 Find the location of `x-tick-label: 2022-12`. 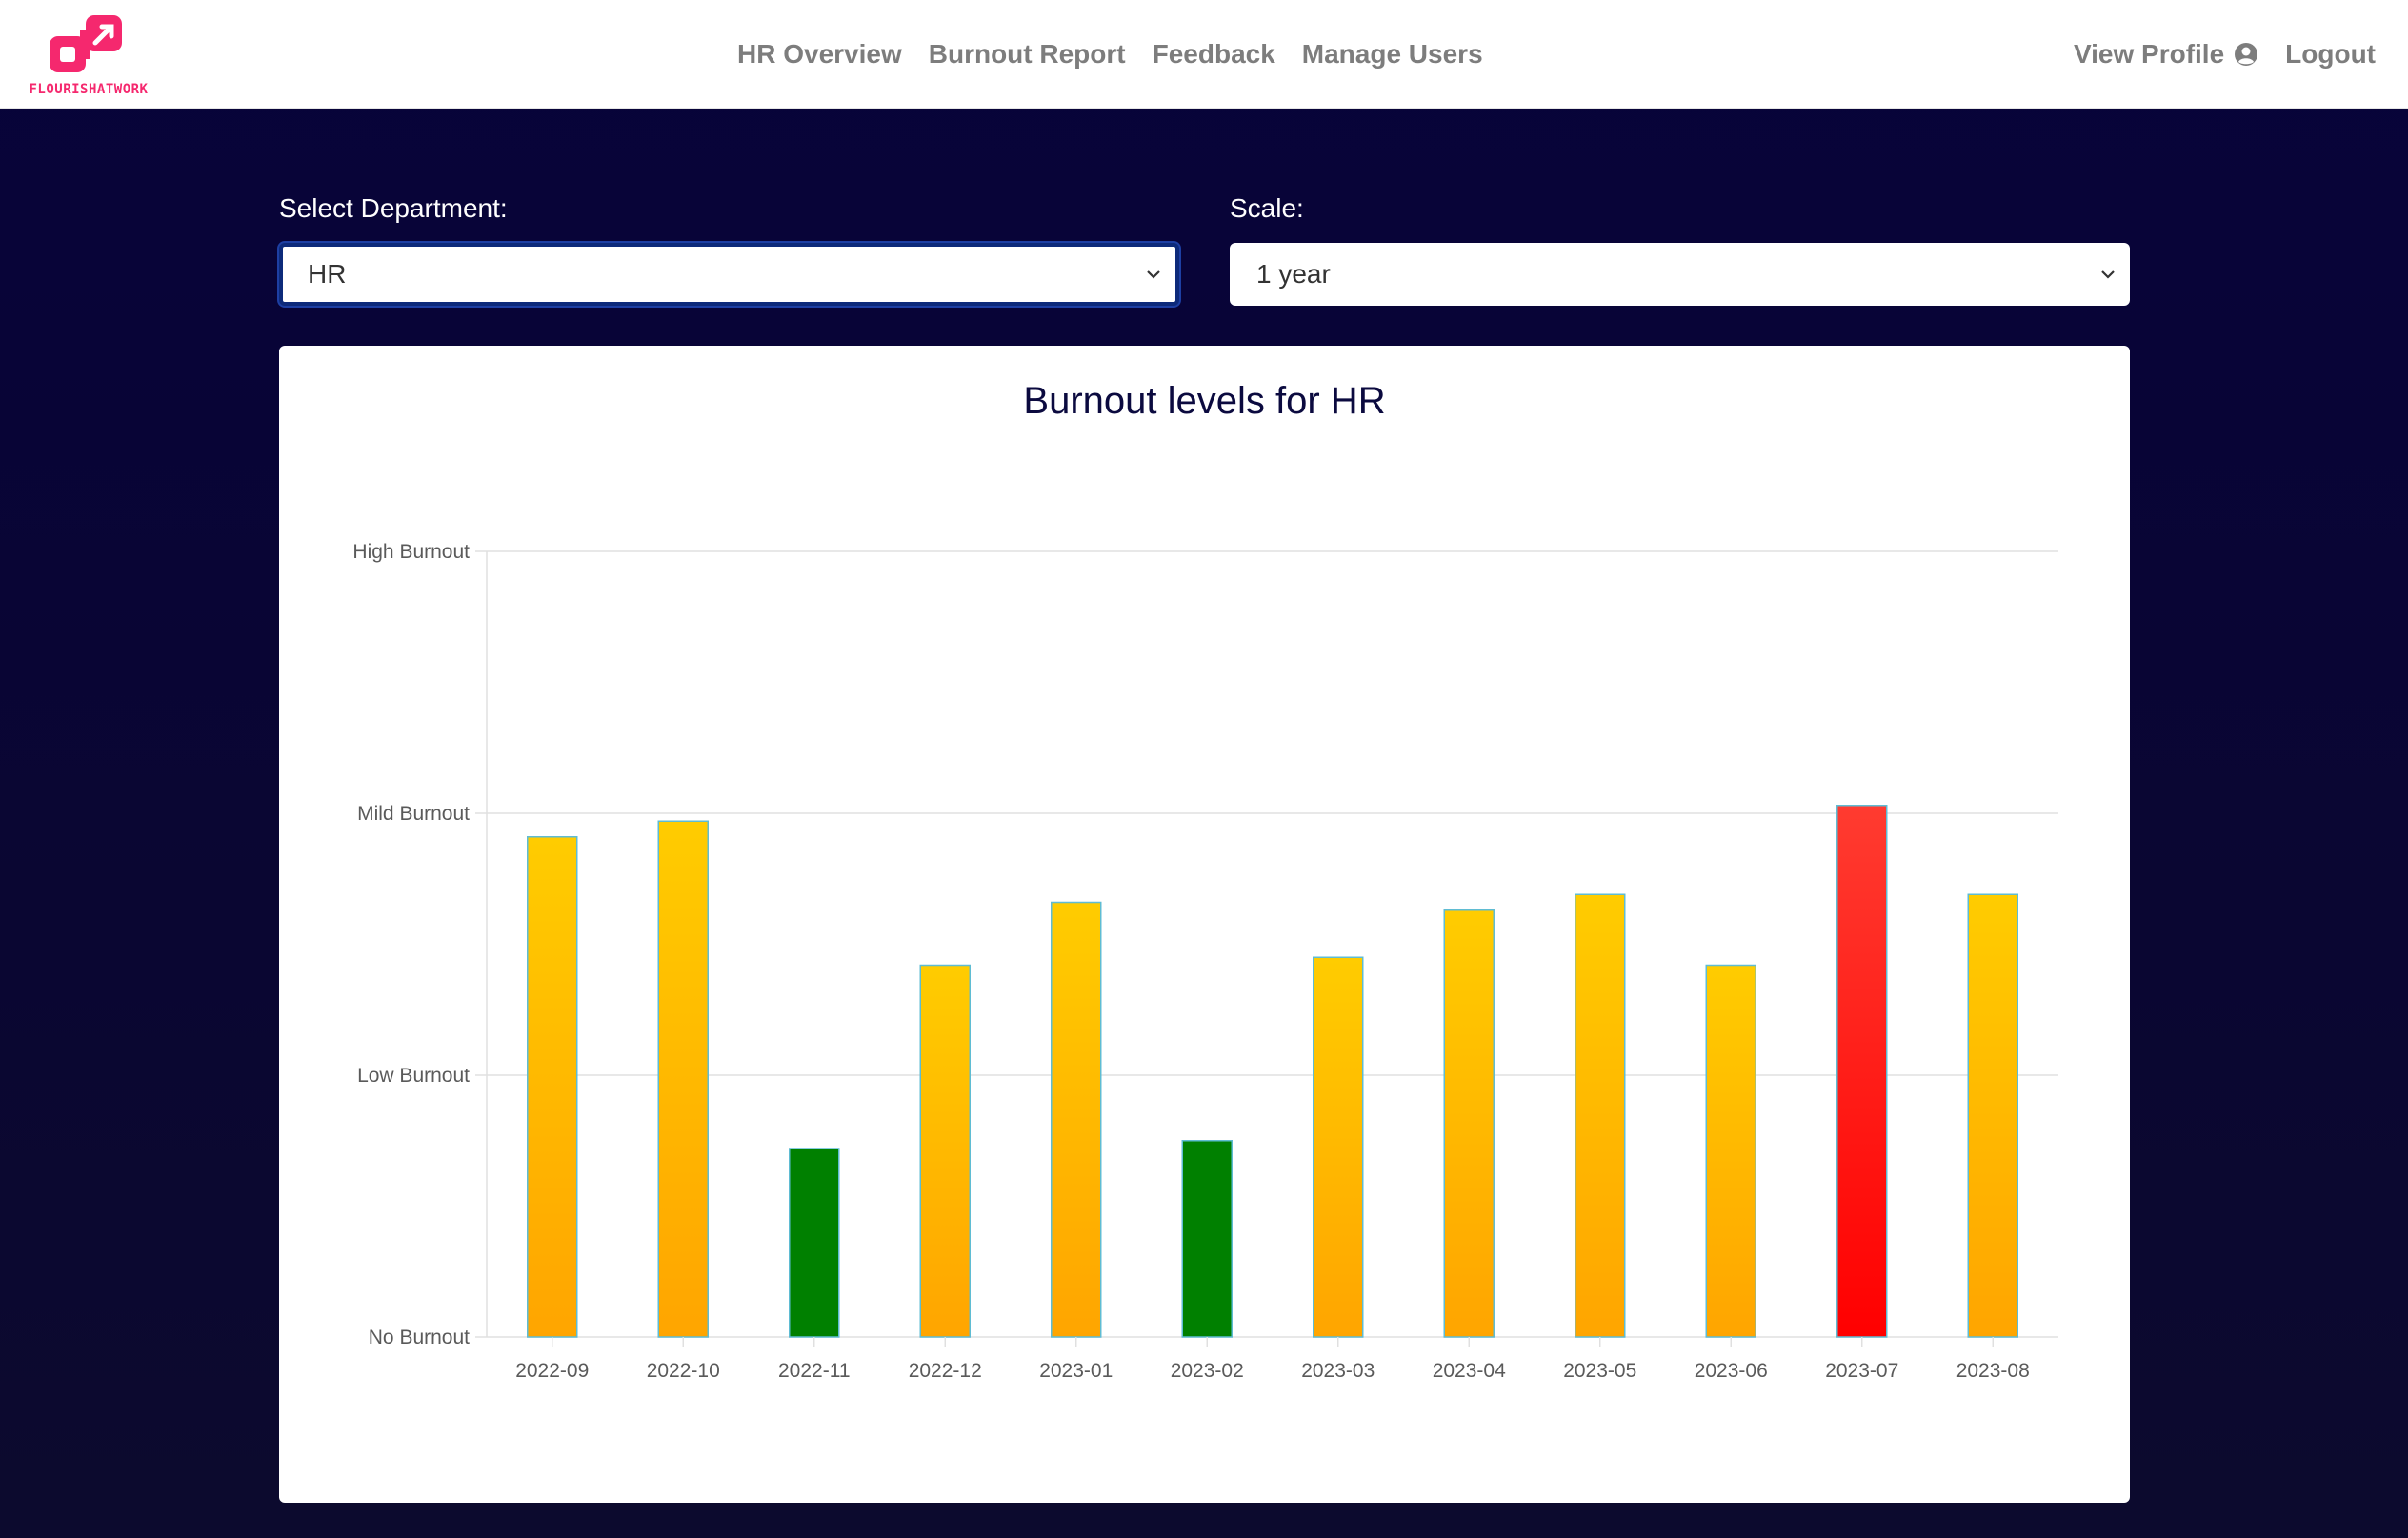

x-tick-label: 2022-12 is located at coordinates (945, 1371).